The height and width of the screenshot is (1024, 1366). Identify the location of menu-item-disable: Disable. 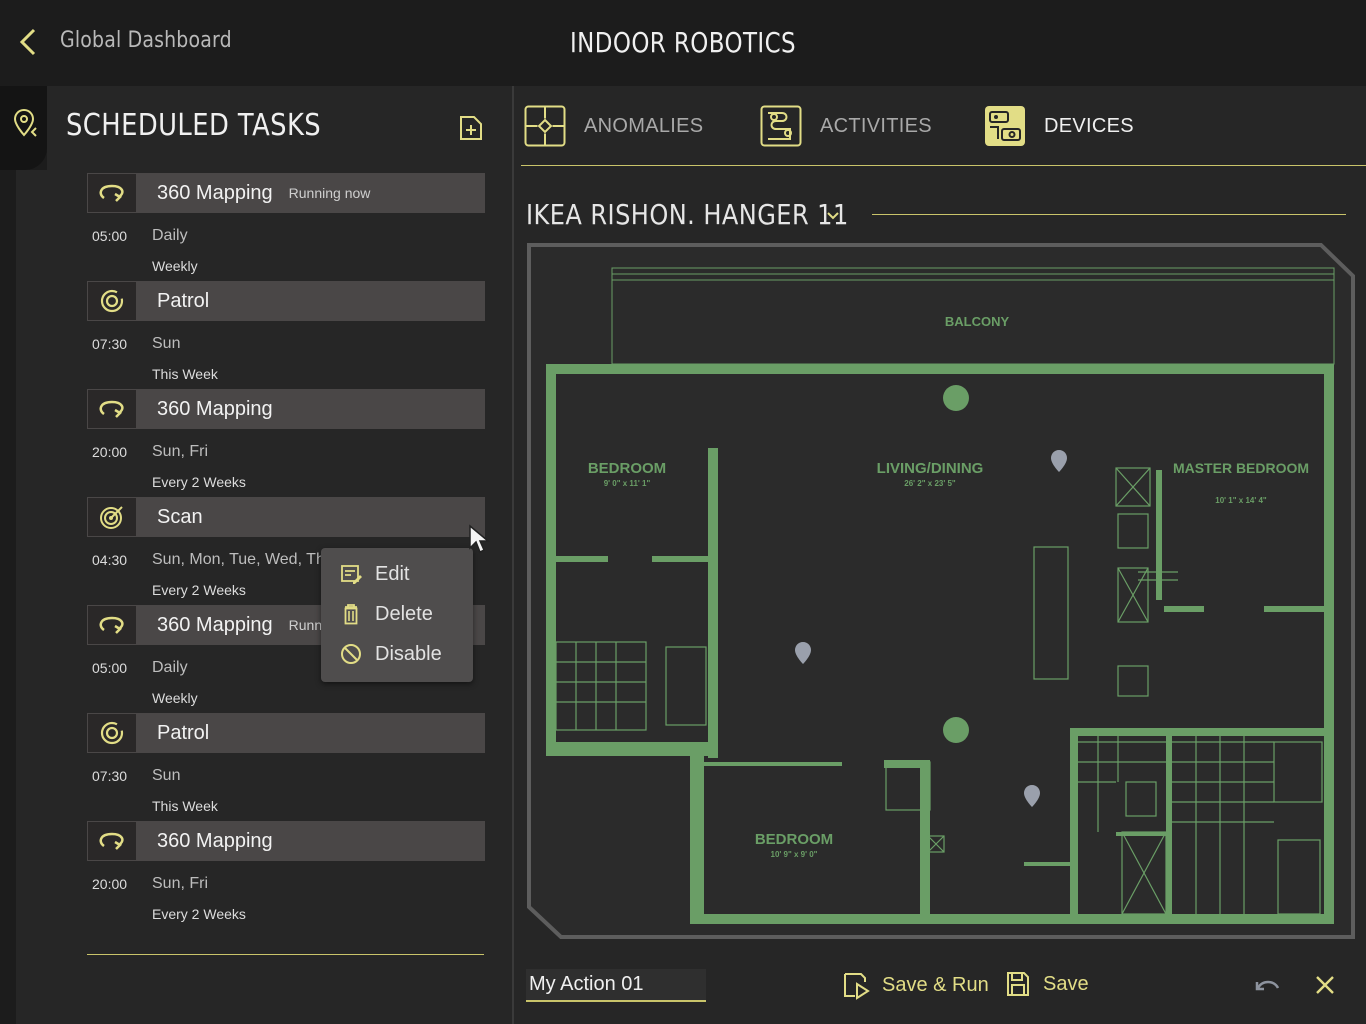
(397, 654).